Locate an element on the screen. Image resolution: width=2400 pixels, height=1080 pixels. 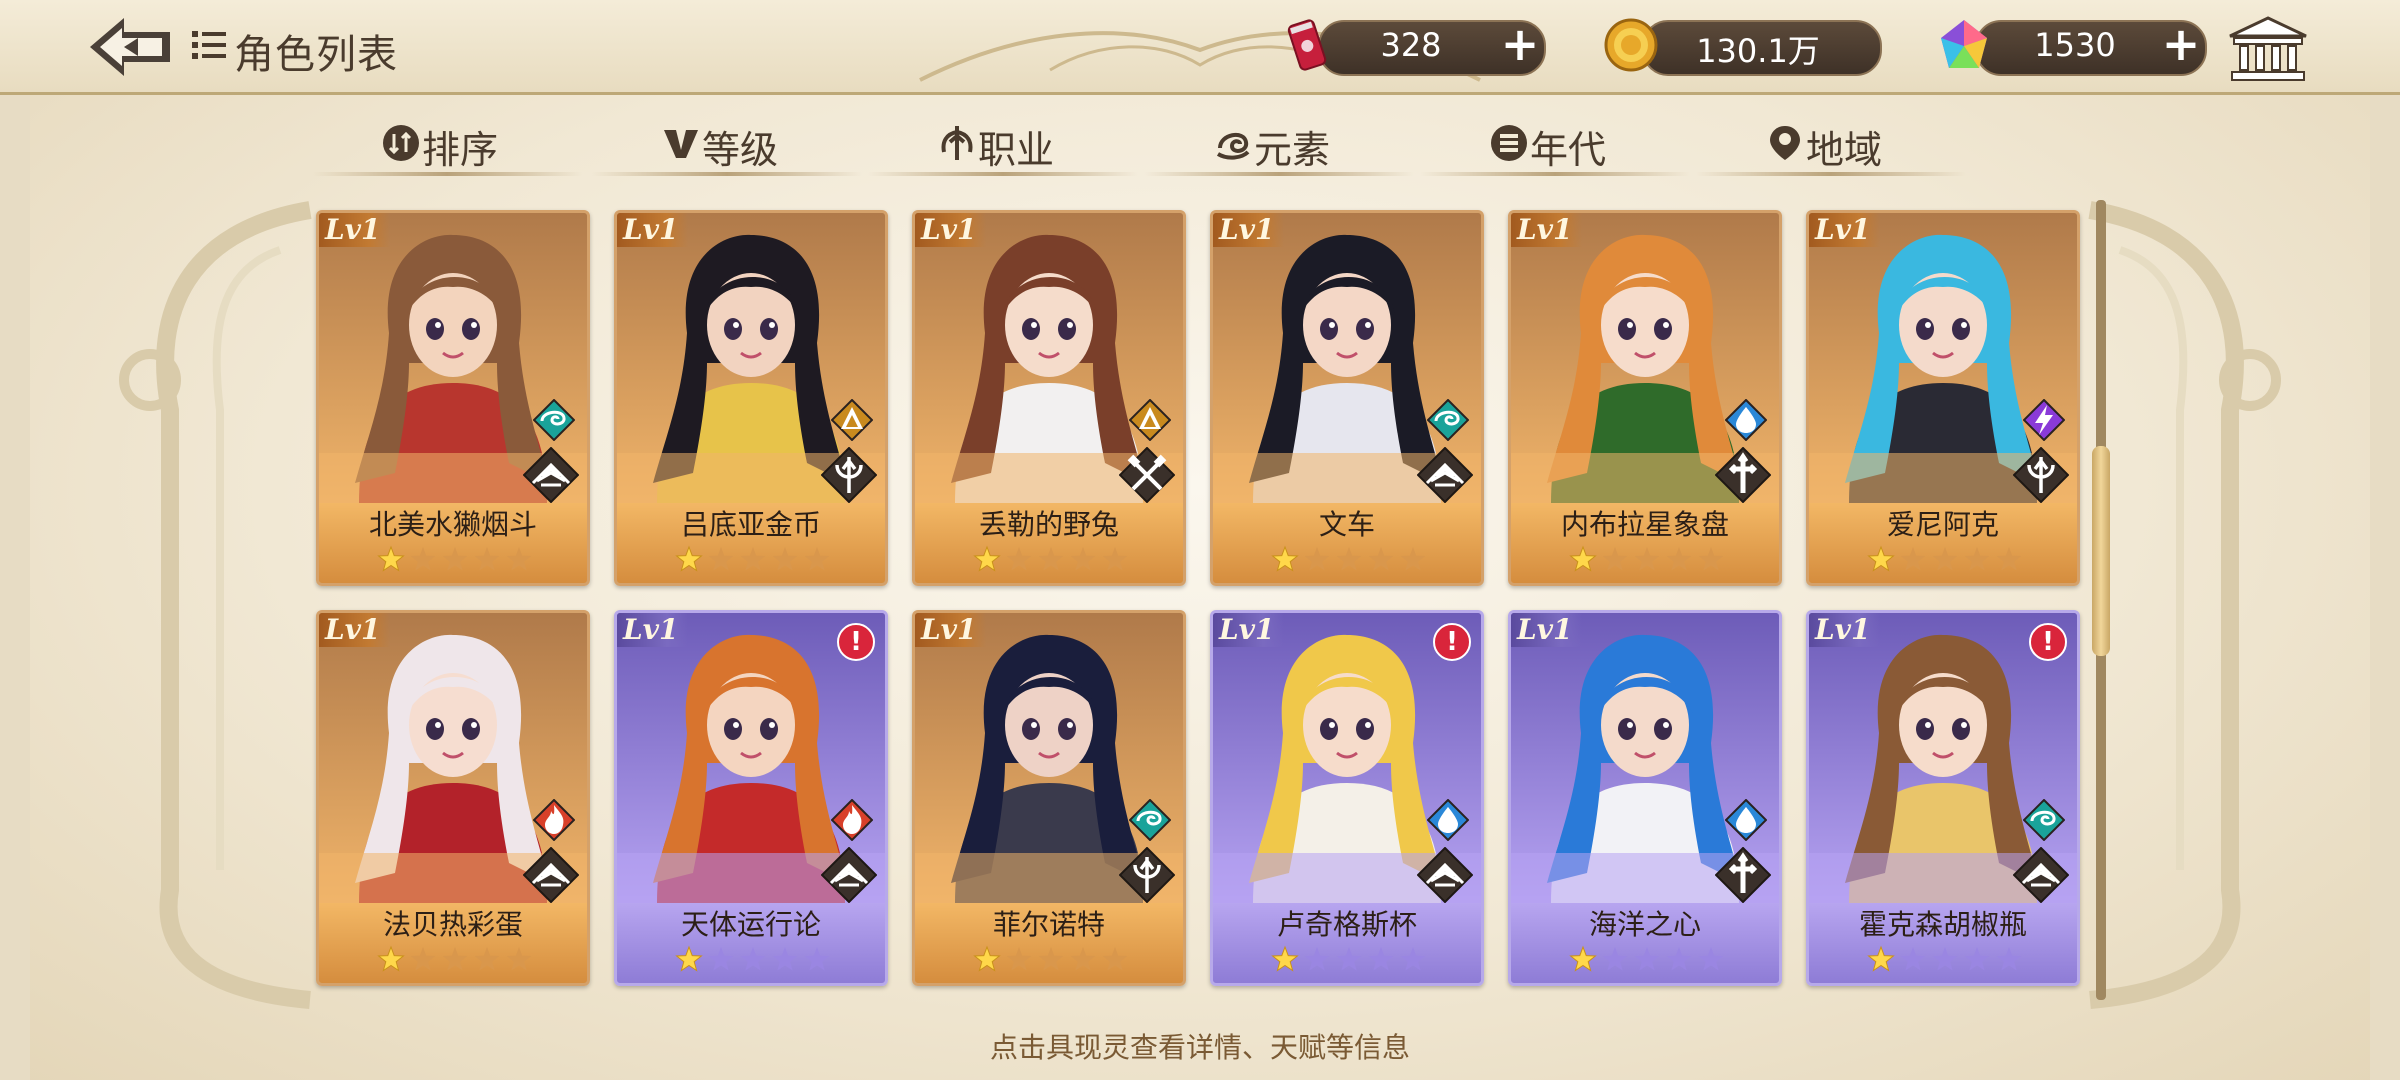
character-card: Lv1 海洋之心 is located at coordinates (1645, 798).